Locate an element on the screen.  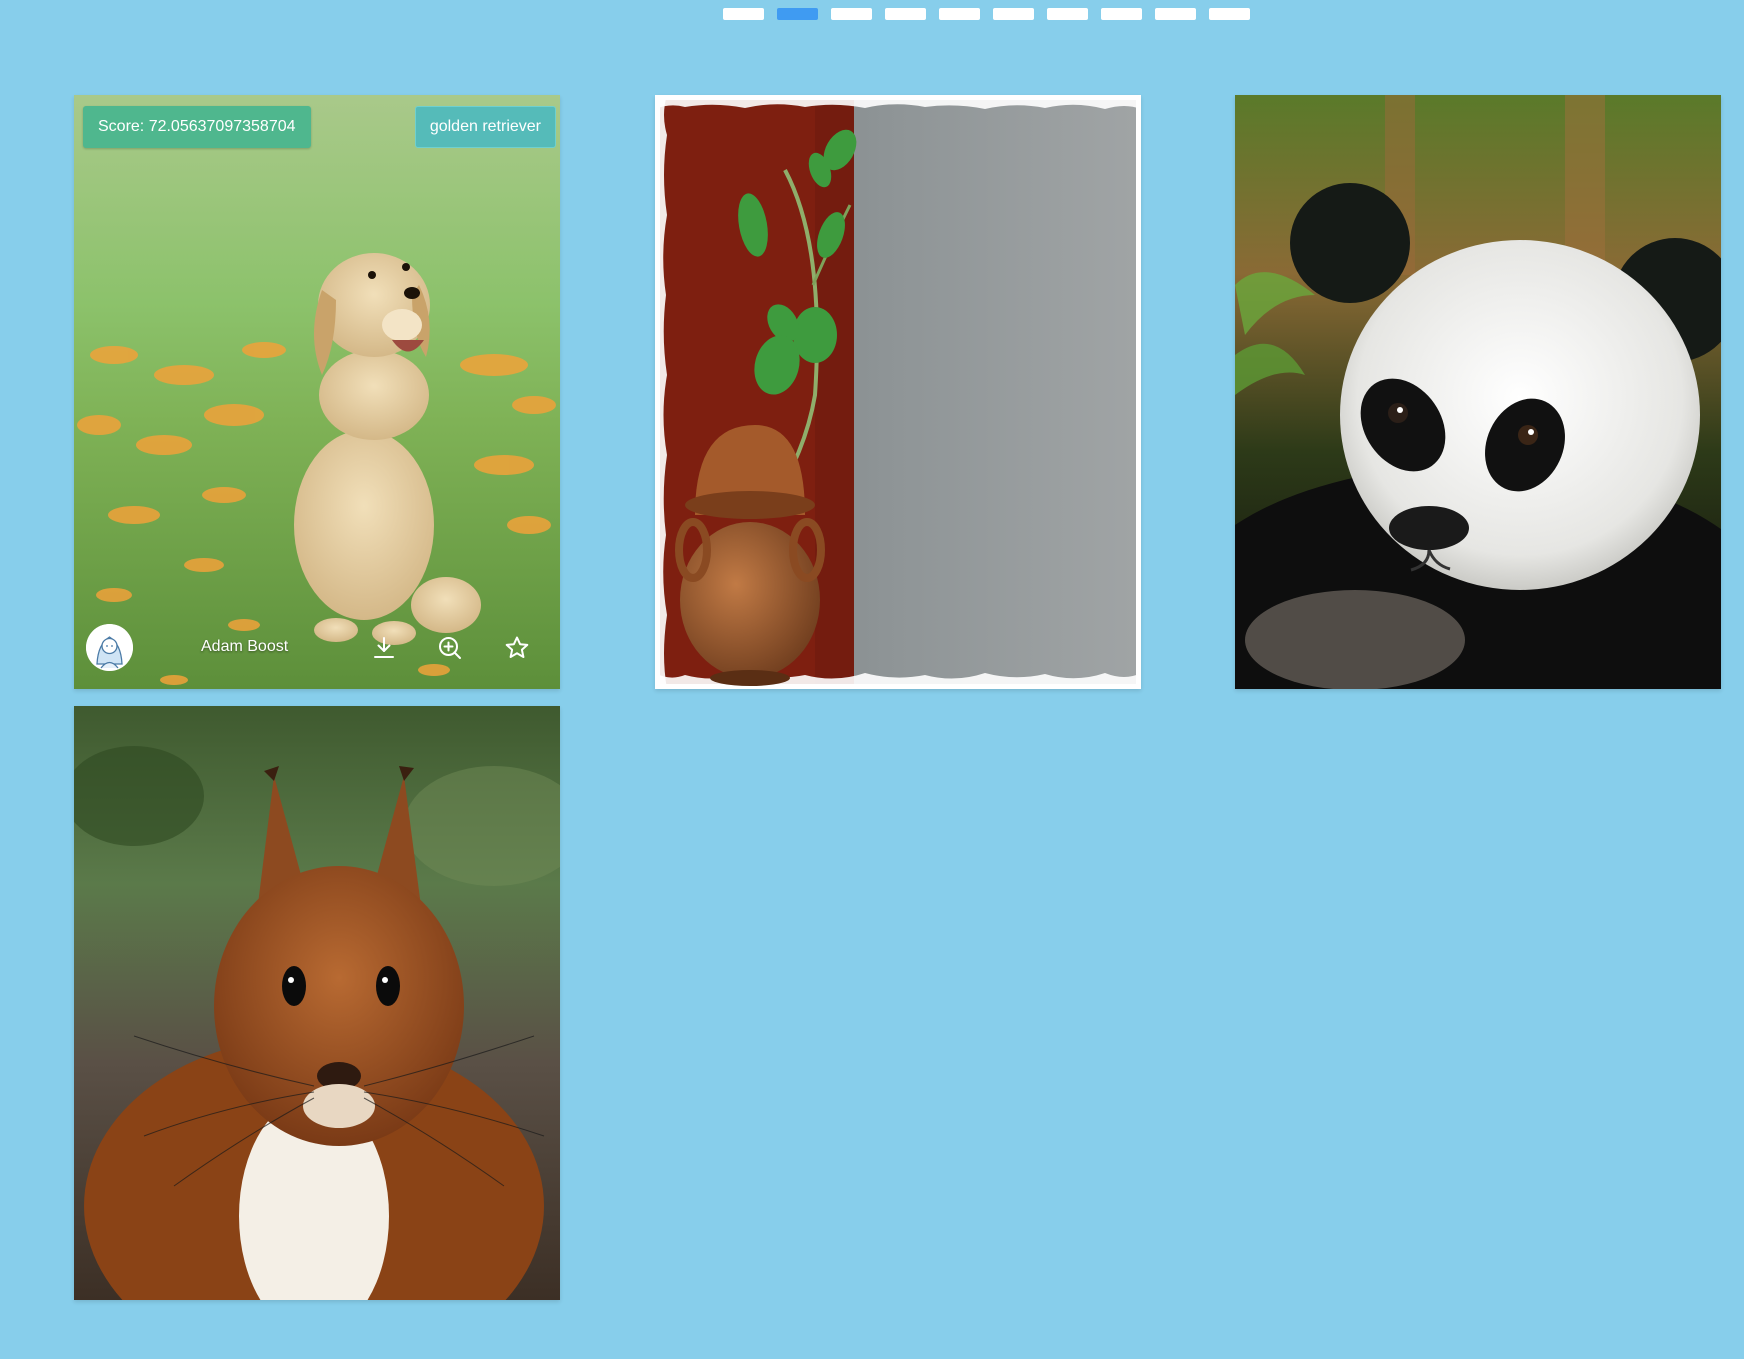
zoom-in-icon is located at coordinates (450, 648).